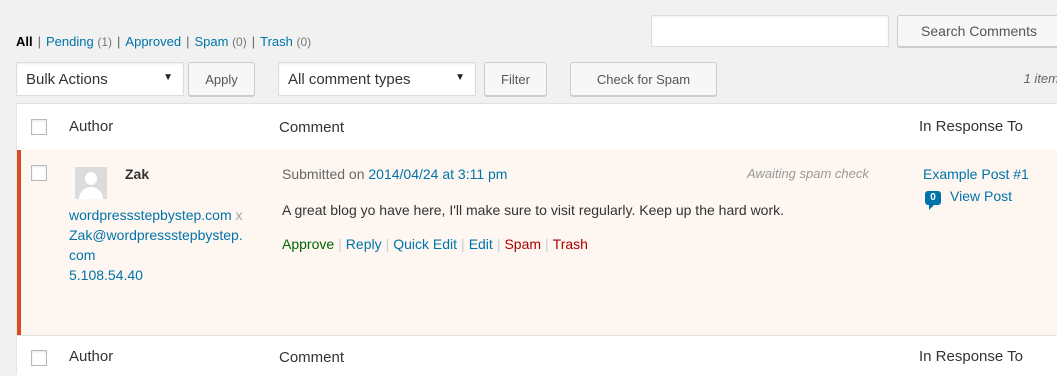 The width and height of the screenshot is (1057, 376). Describe the element at coordinates (364, 244) in the screenshot. I see `reply-link: Reply` at that location.